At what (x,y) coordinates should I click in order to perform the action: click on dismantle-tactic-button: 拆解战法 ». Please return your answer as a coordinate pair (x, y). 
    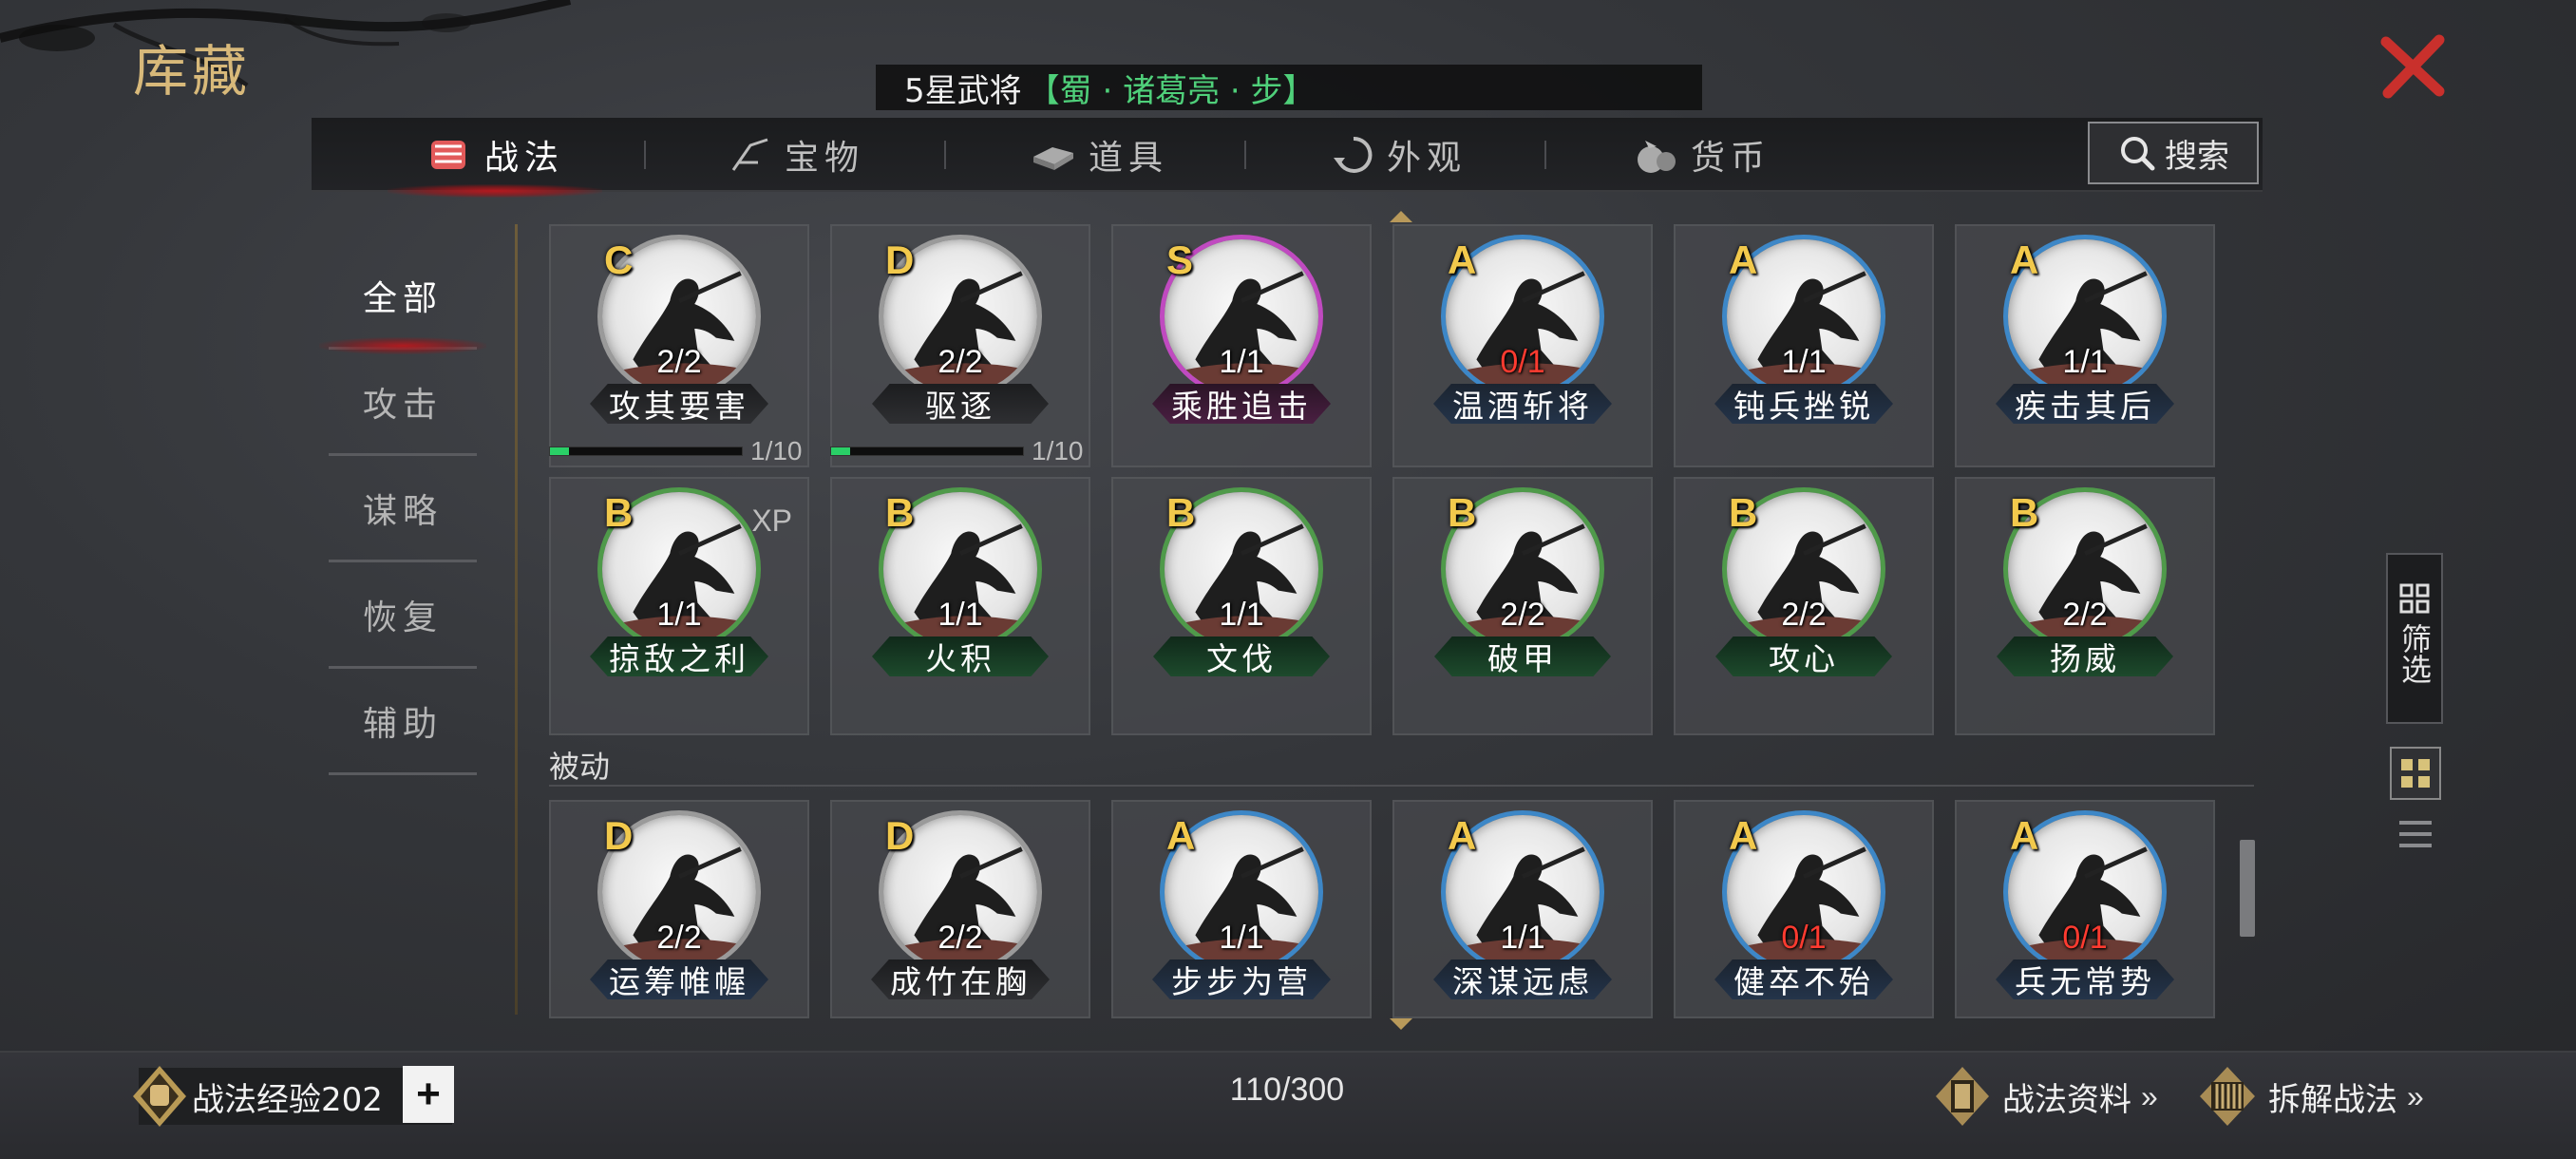
    Looking at the image, I should click on (2310, 1096).